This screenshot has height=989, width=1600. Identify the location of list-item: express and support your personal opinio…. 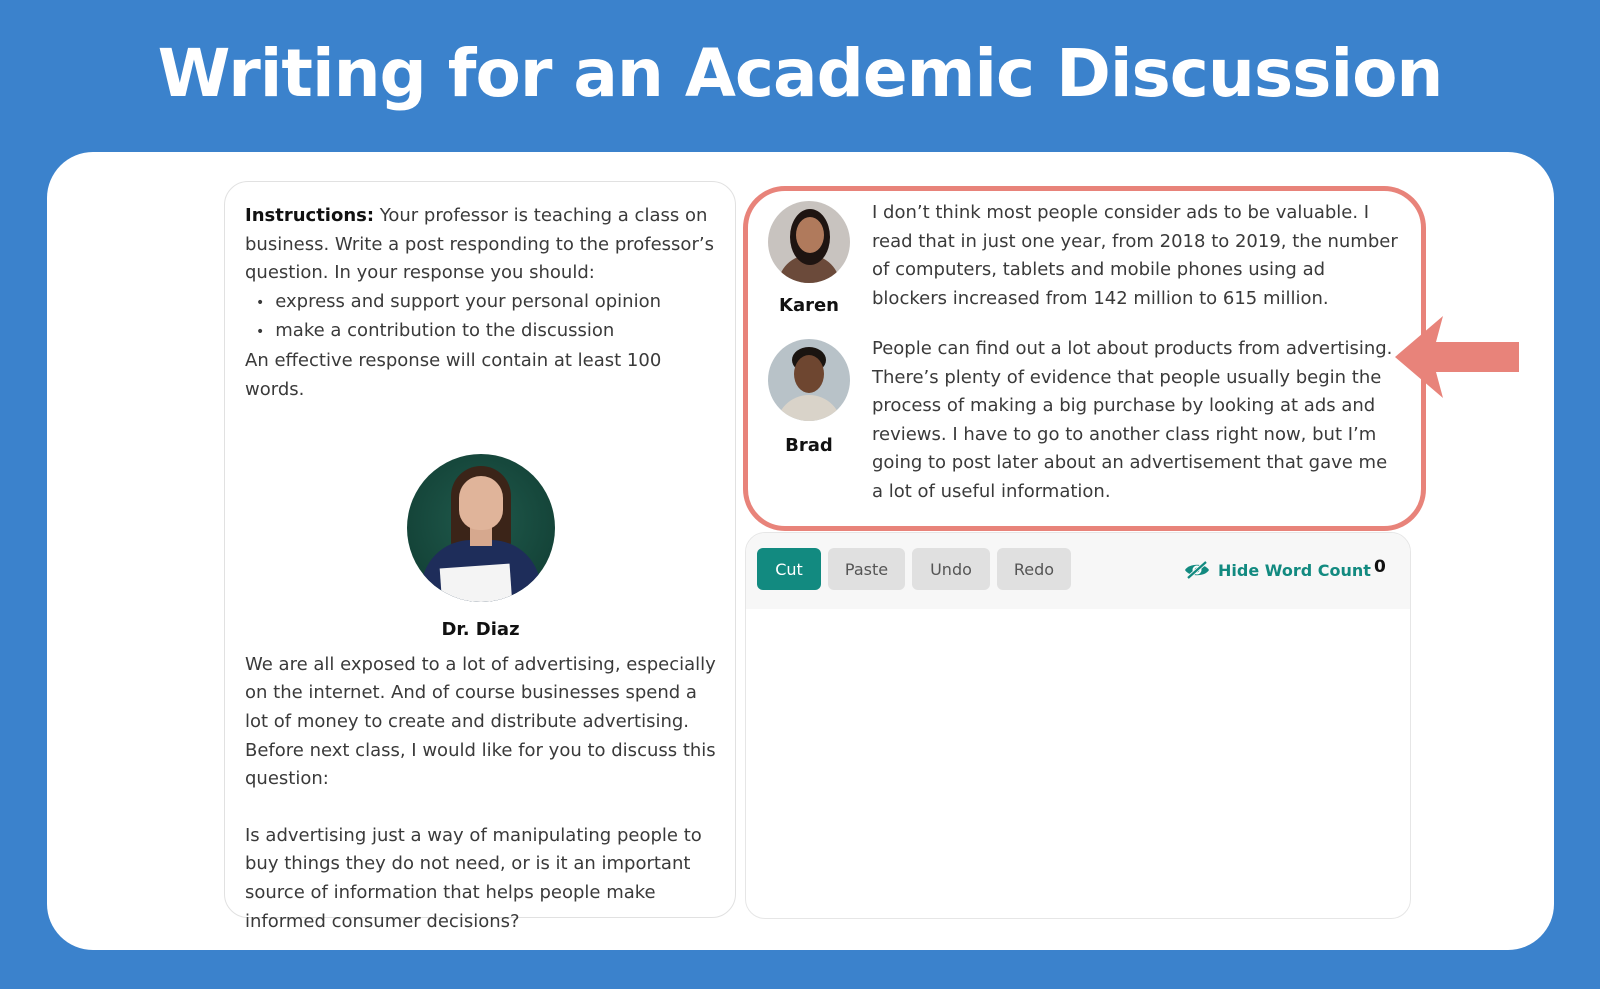
(486, 303).